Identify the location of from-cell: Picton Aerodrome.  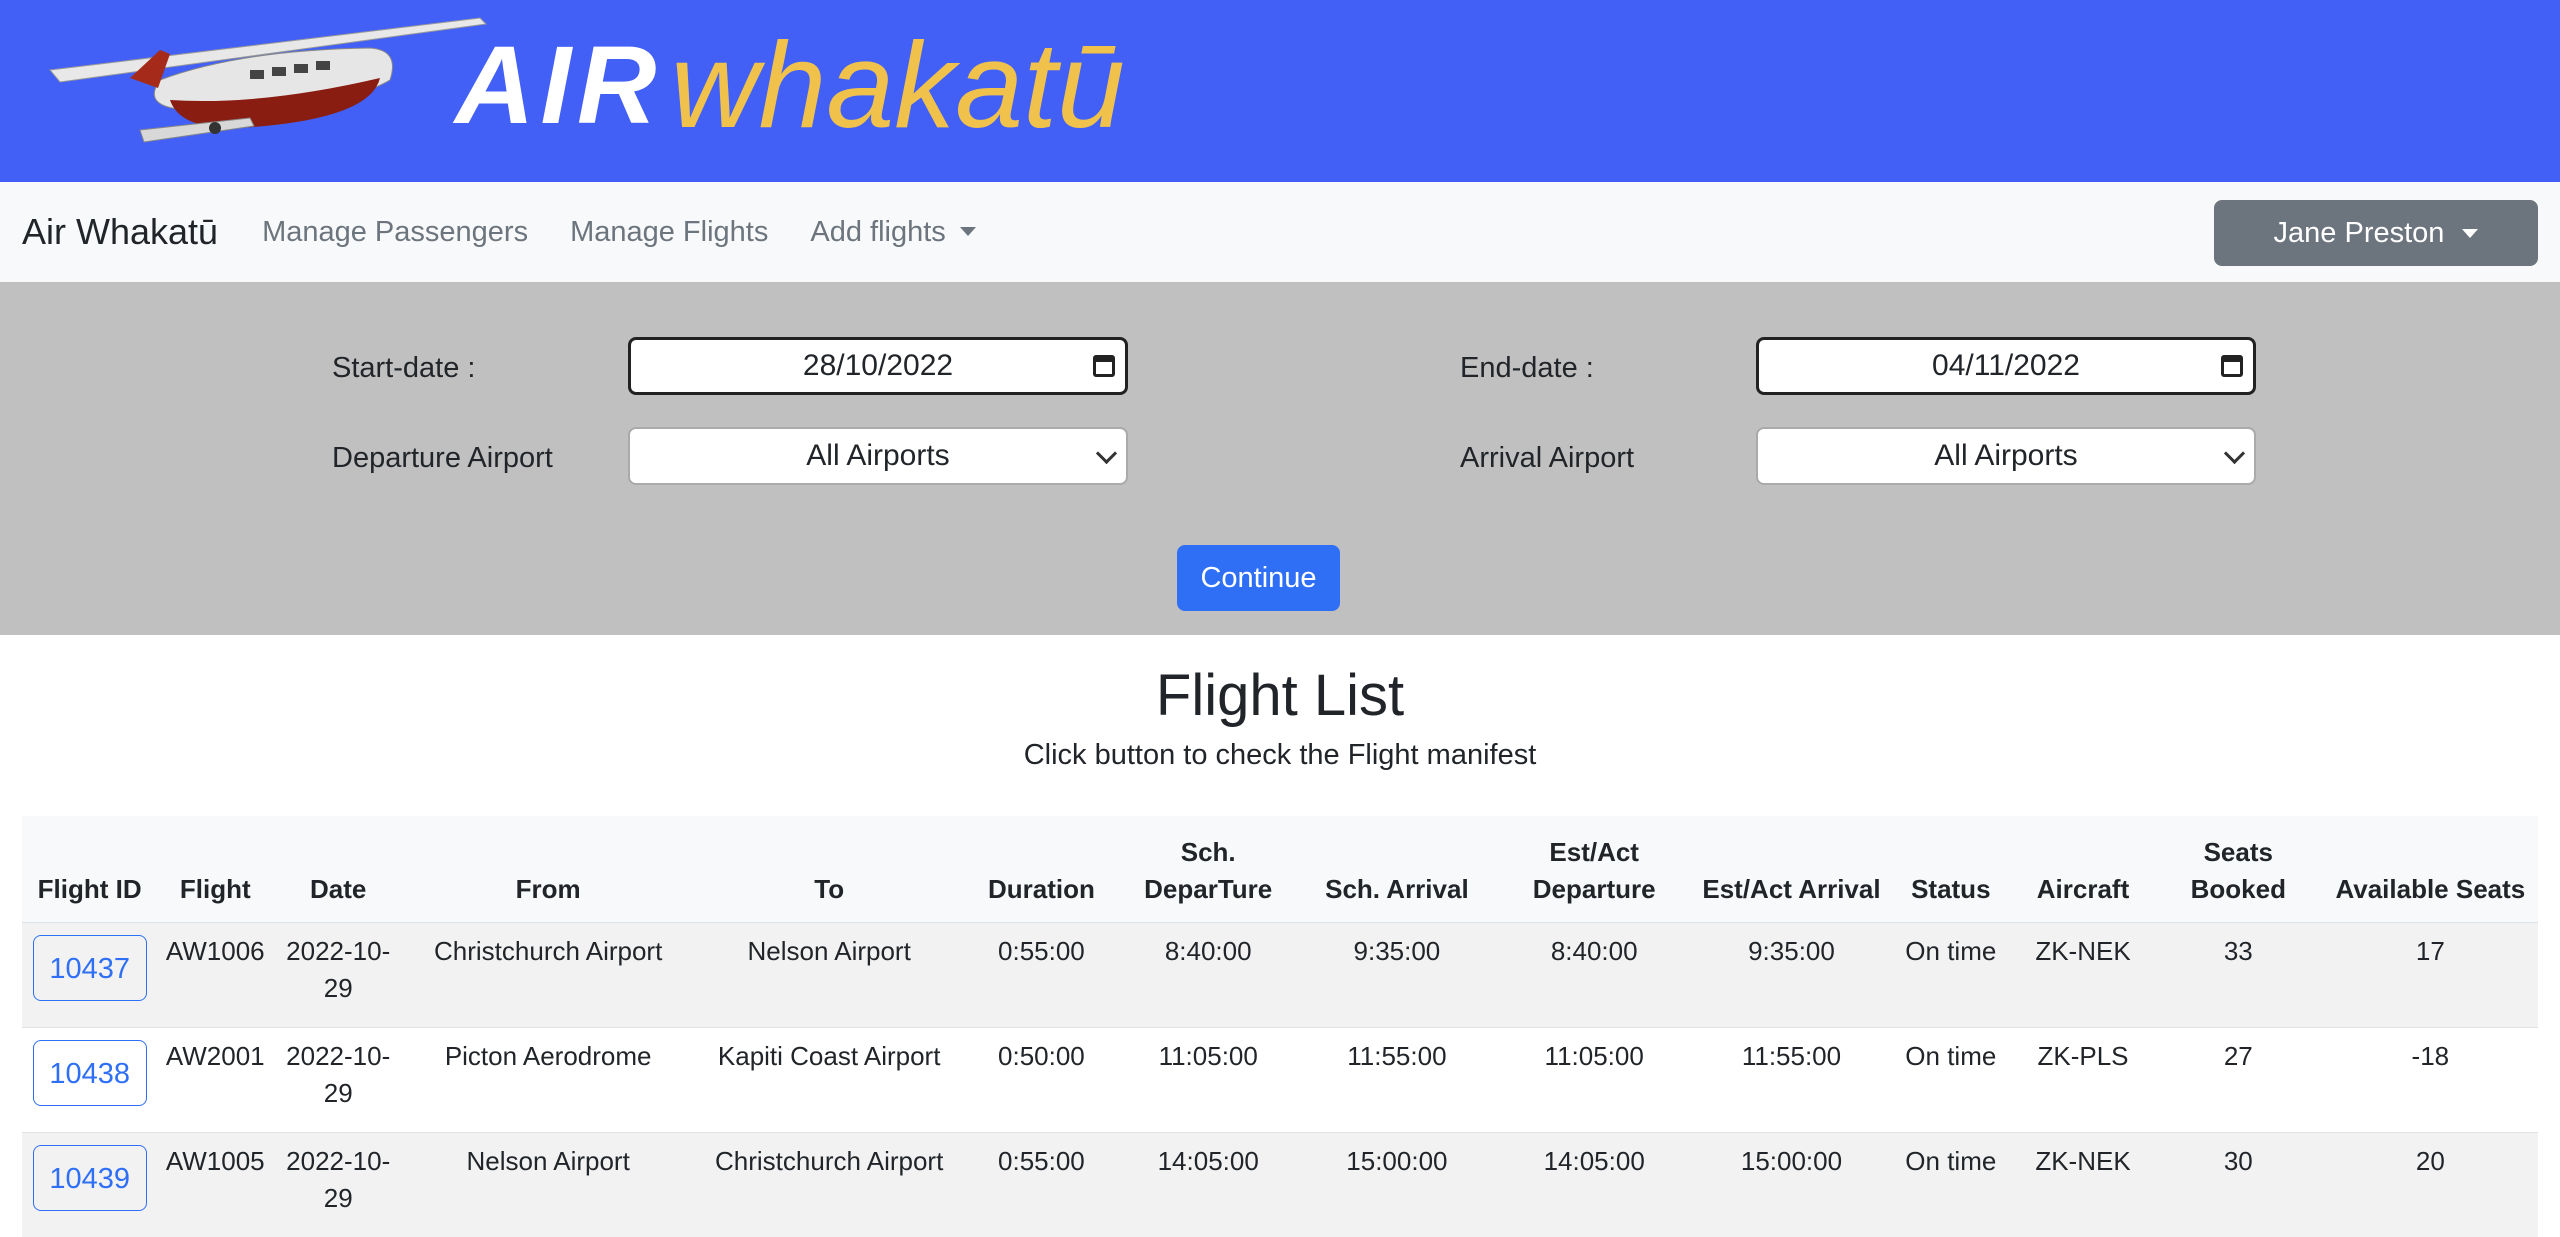
(548, 1055).